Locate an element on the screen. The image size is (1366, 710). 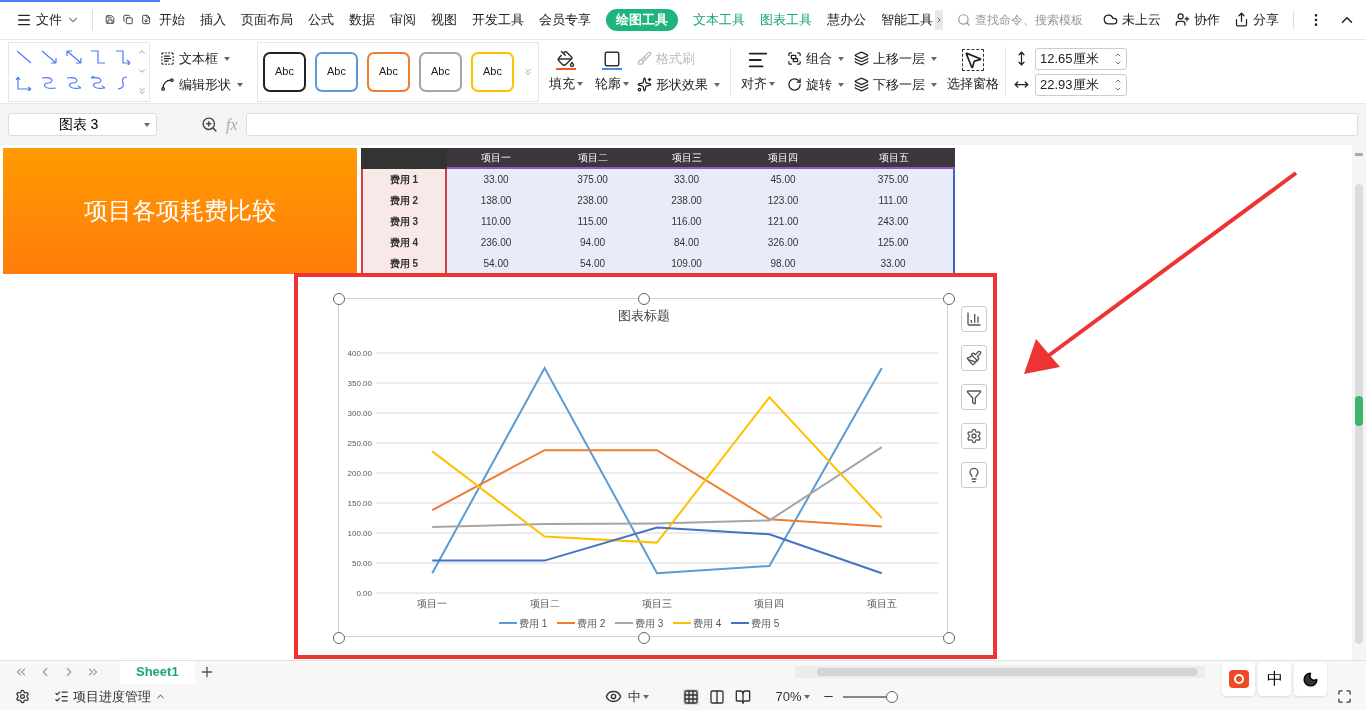
workbook-button: 项目进度管理 is located at coordinates (110, 696).